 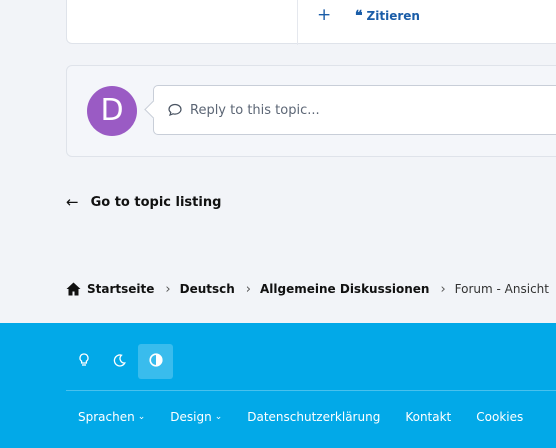 What do you see at coordinates (297, 22) in the screenshot?
I see `post-divider` at bounding box center [297, 22].